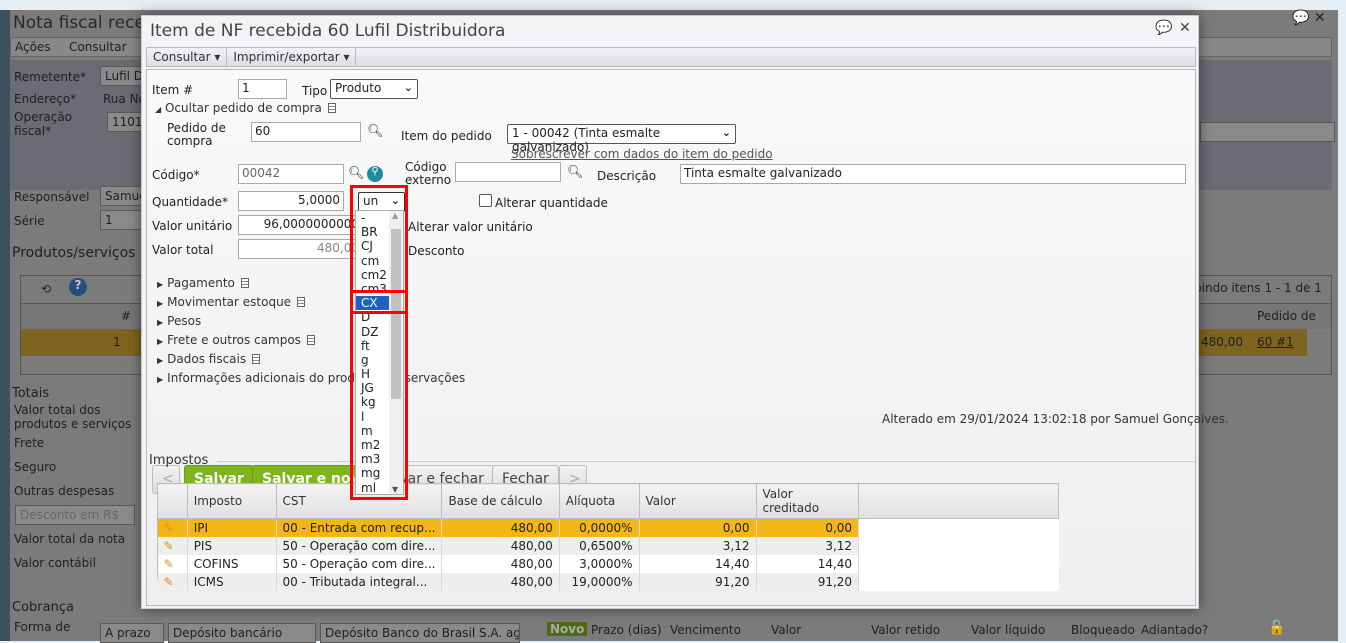 This screenshot has width=1346, height=643. Describe the element at coordinates (232, 527) in the screenshot. I see `table-cell: IPI` at that location.